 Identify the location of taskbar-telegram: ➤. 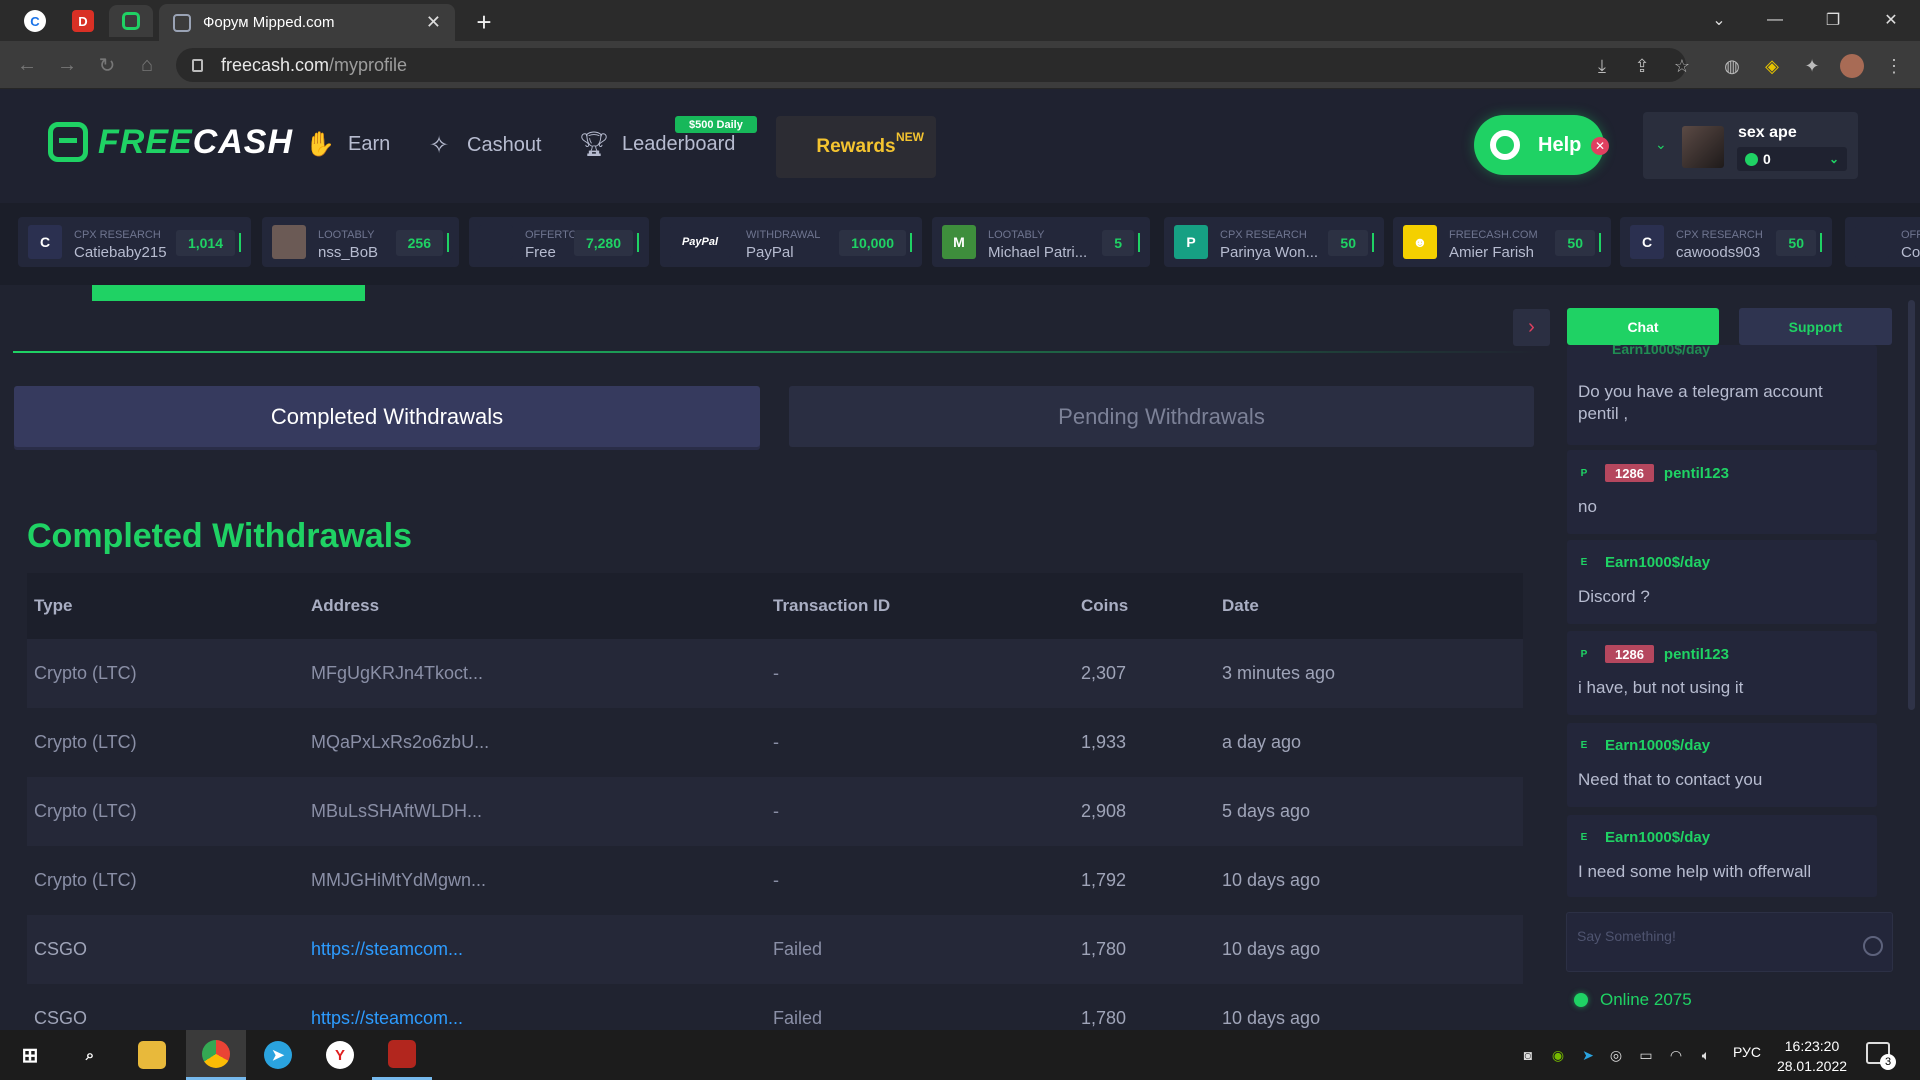
(278, 1055).